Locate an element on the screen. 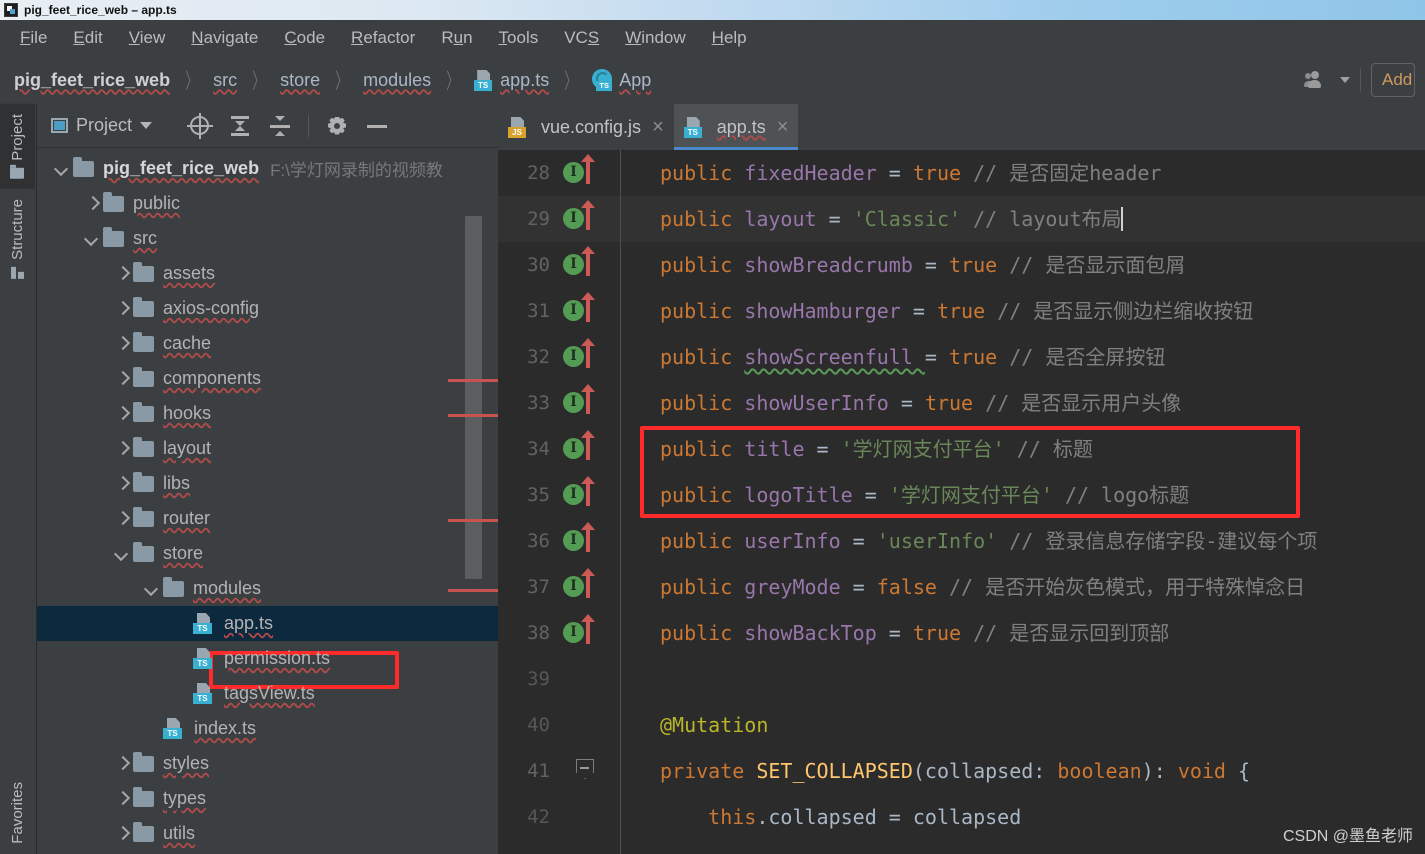  tool-button-project: Project is located at coordinates (17, 146).